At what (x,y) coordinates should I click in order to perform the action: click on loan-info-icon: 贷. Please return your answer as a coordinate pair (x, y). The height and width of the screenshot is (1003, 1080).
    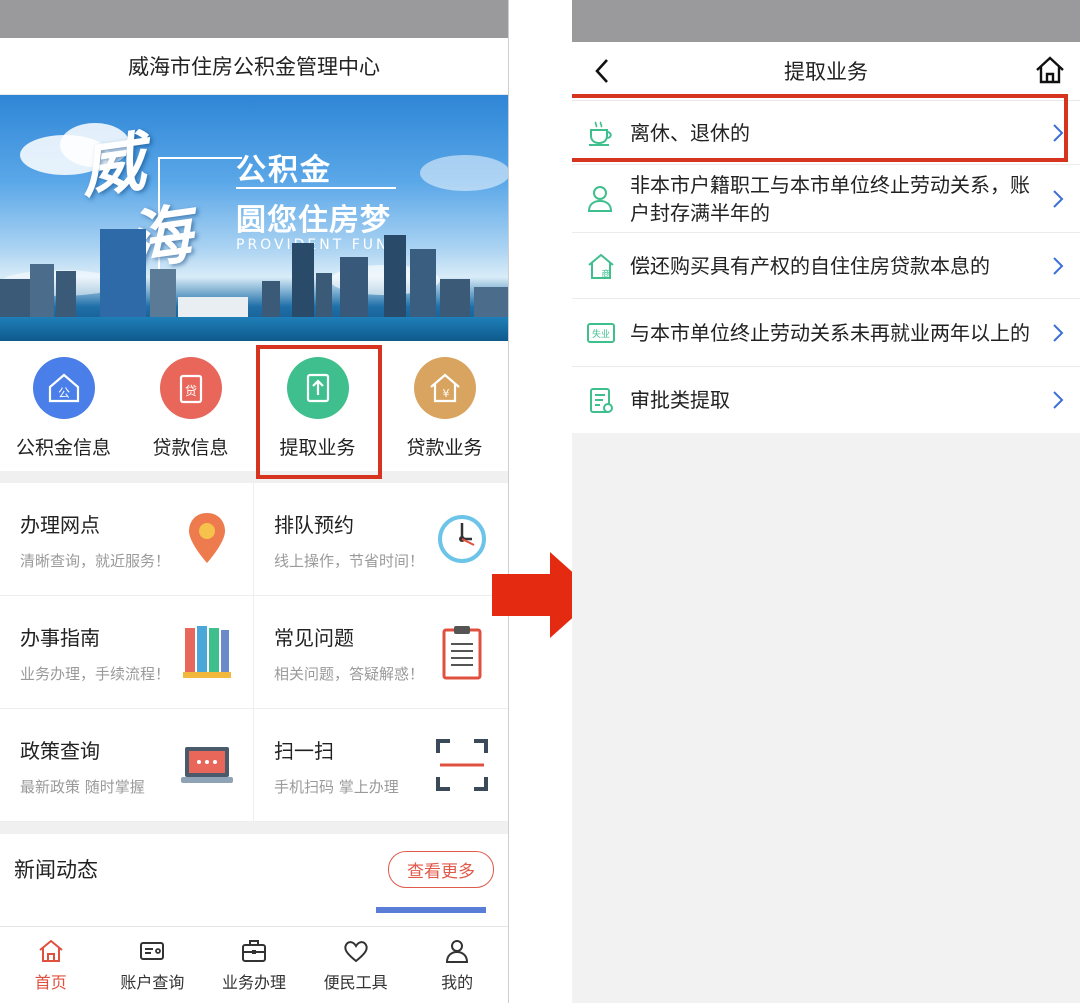
    Looking at the image, I should click on (190, 388).